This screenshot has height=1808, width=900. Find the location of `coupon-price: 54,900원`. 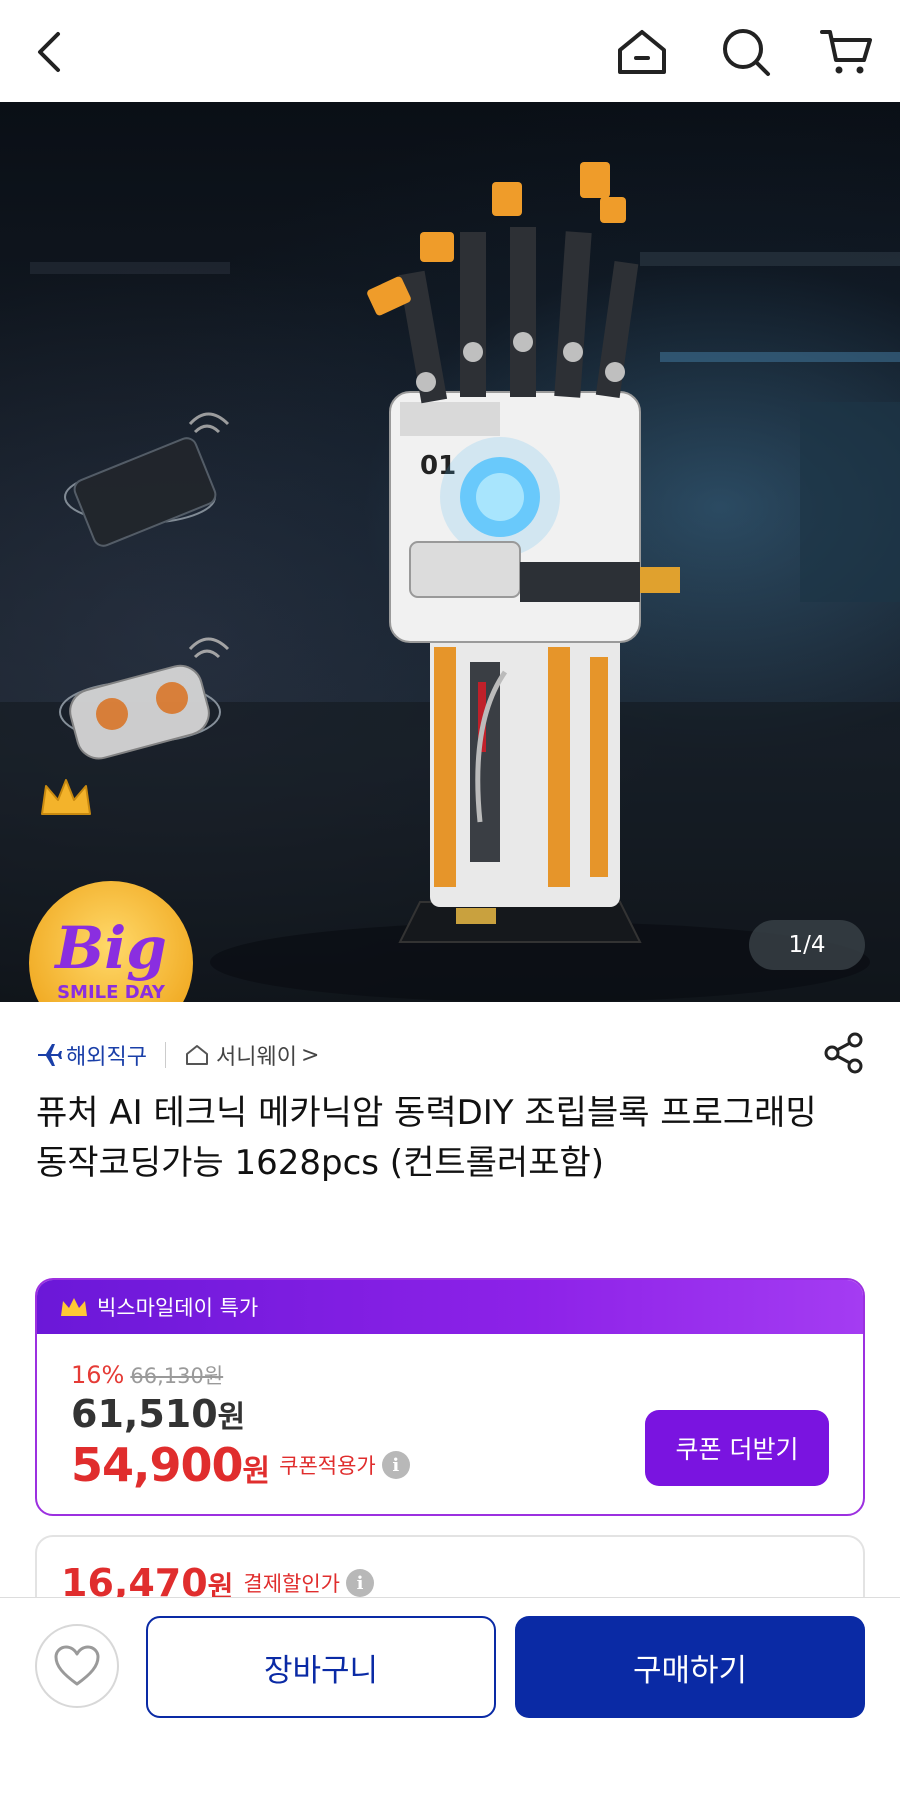

coupon-price: 54,900원 is located at coordinates (171, 1465).